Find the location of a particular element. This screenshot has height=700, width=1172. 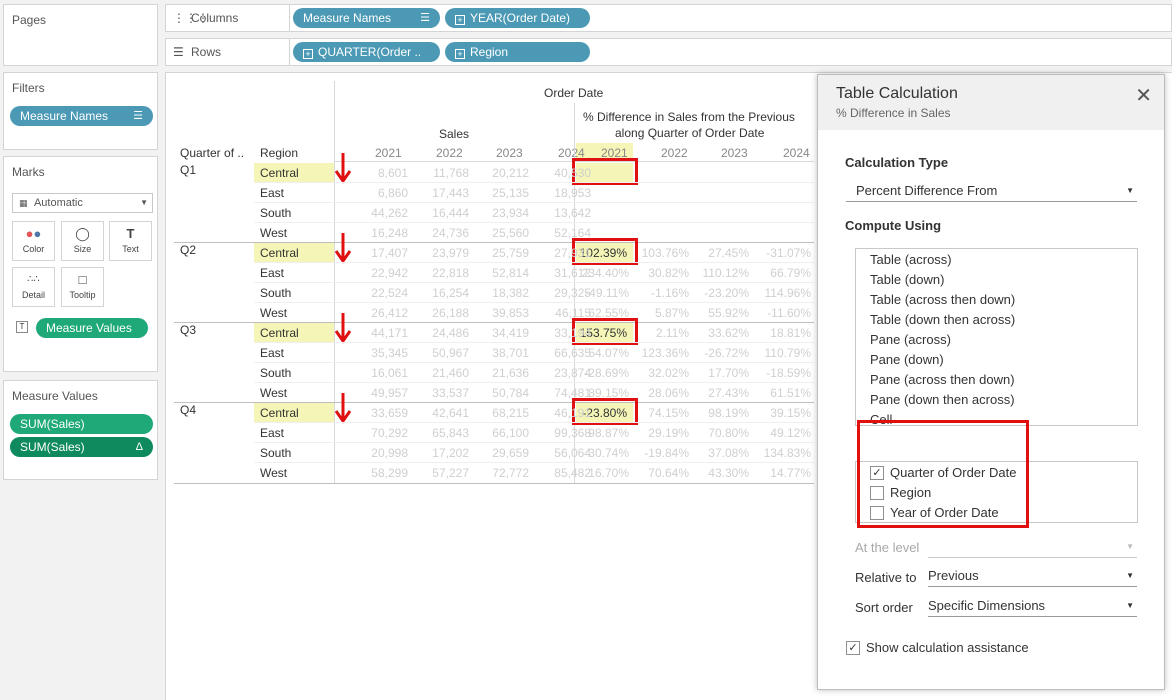

show-assist-checkbox: ✓ is located at coordinates (853, 648).